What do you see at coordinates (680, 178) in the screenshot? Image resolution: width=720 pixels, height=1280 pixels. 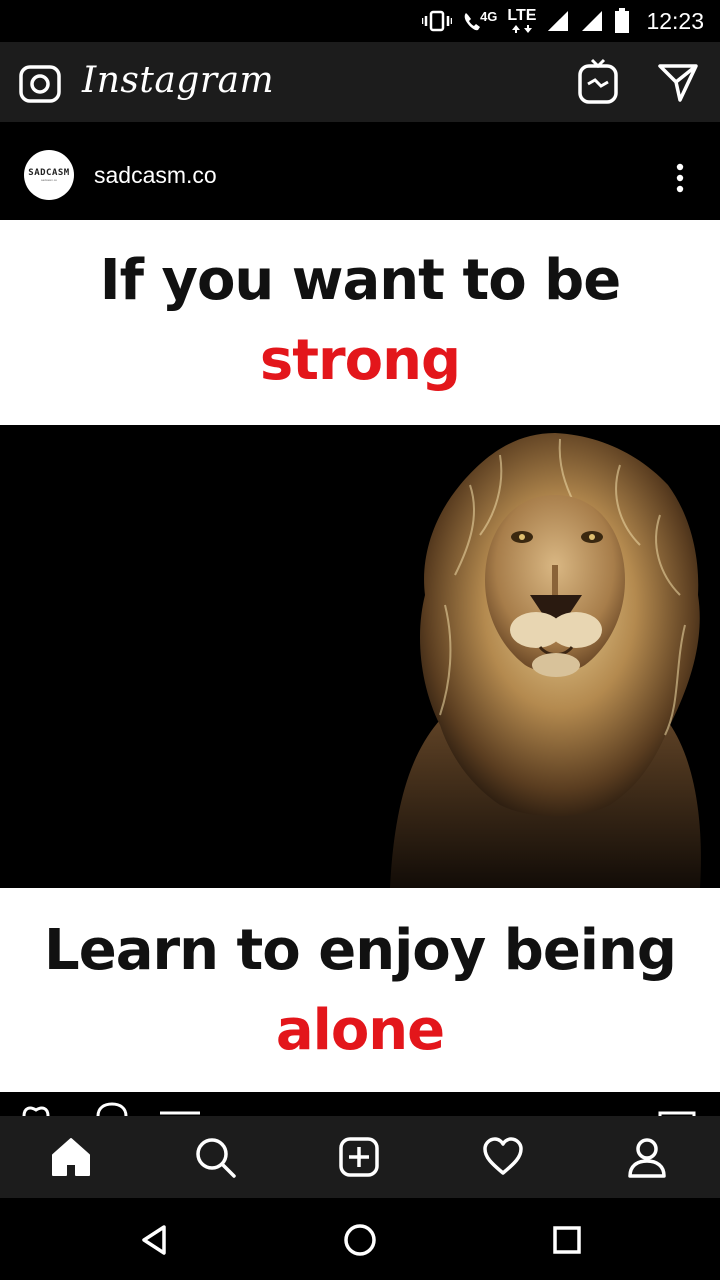 I see `more-options-icon` at bounding box center [680, 178].